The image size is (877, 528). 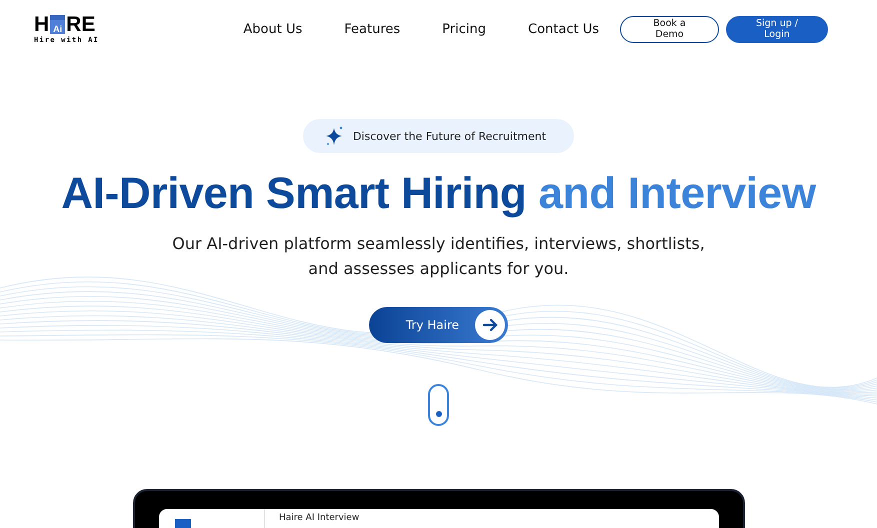 I want to click on hero-title: AI-Driven Smart Hiring, so click(x=293, y=194).